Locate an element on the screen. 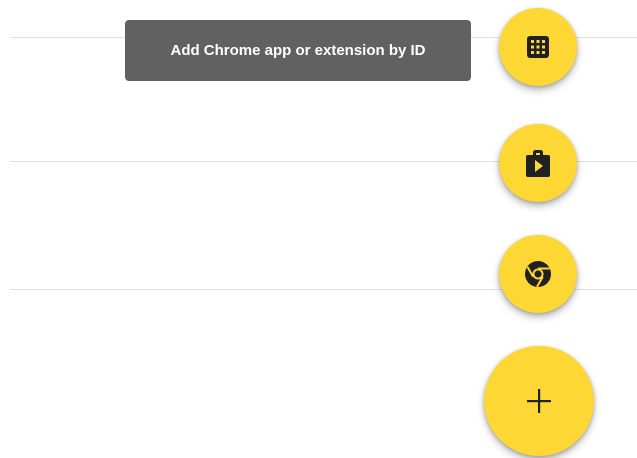 Image resolution: width=637 pixels, height=458 pixels. chrome-icon is located at coordinates (538, 274).